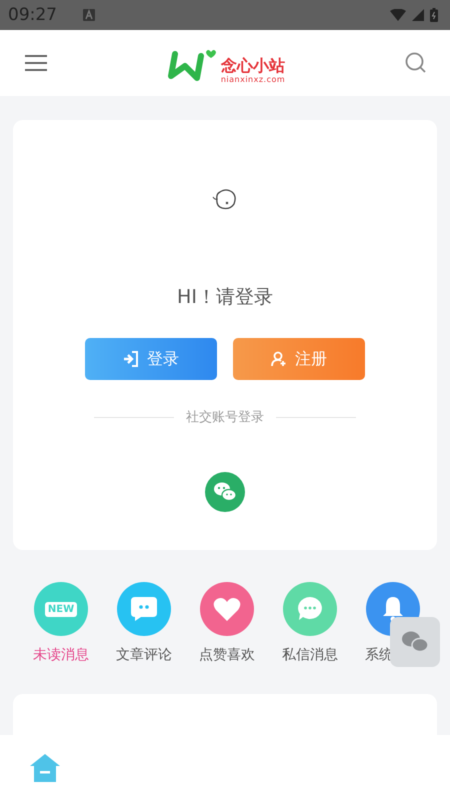 The width and height of the screenshot is (450, 800). I want to click on notification-icon, so click(89, 15).